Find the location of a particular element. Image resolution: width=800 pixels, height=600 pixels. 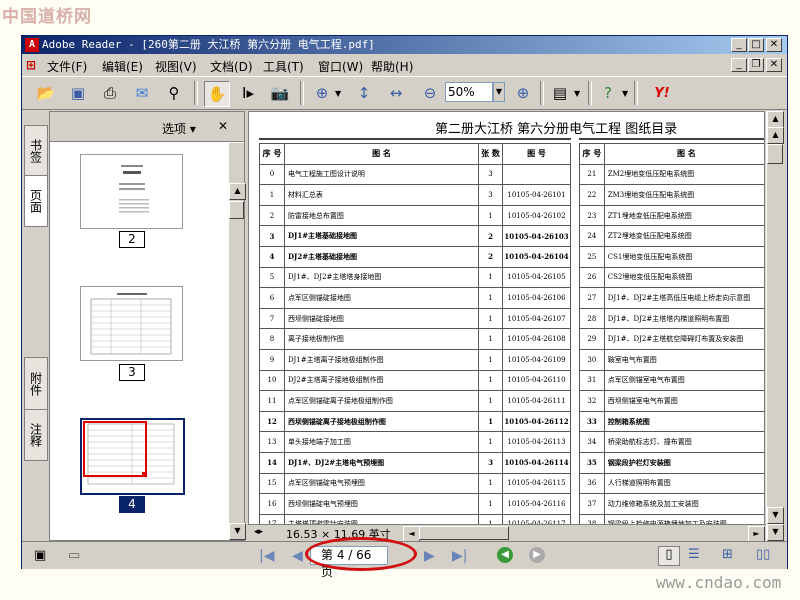

tab-comments: 注释 is located at coordinates (36, 435).